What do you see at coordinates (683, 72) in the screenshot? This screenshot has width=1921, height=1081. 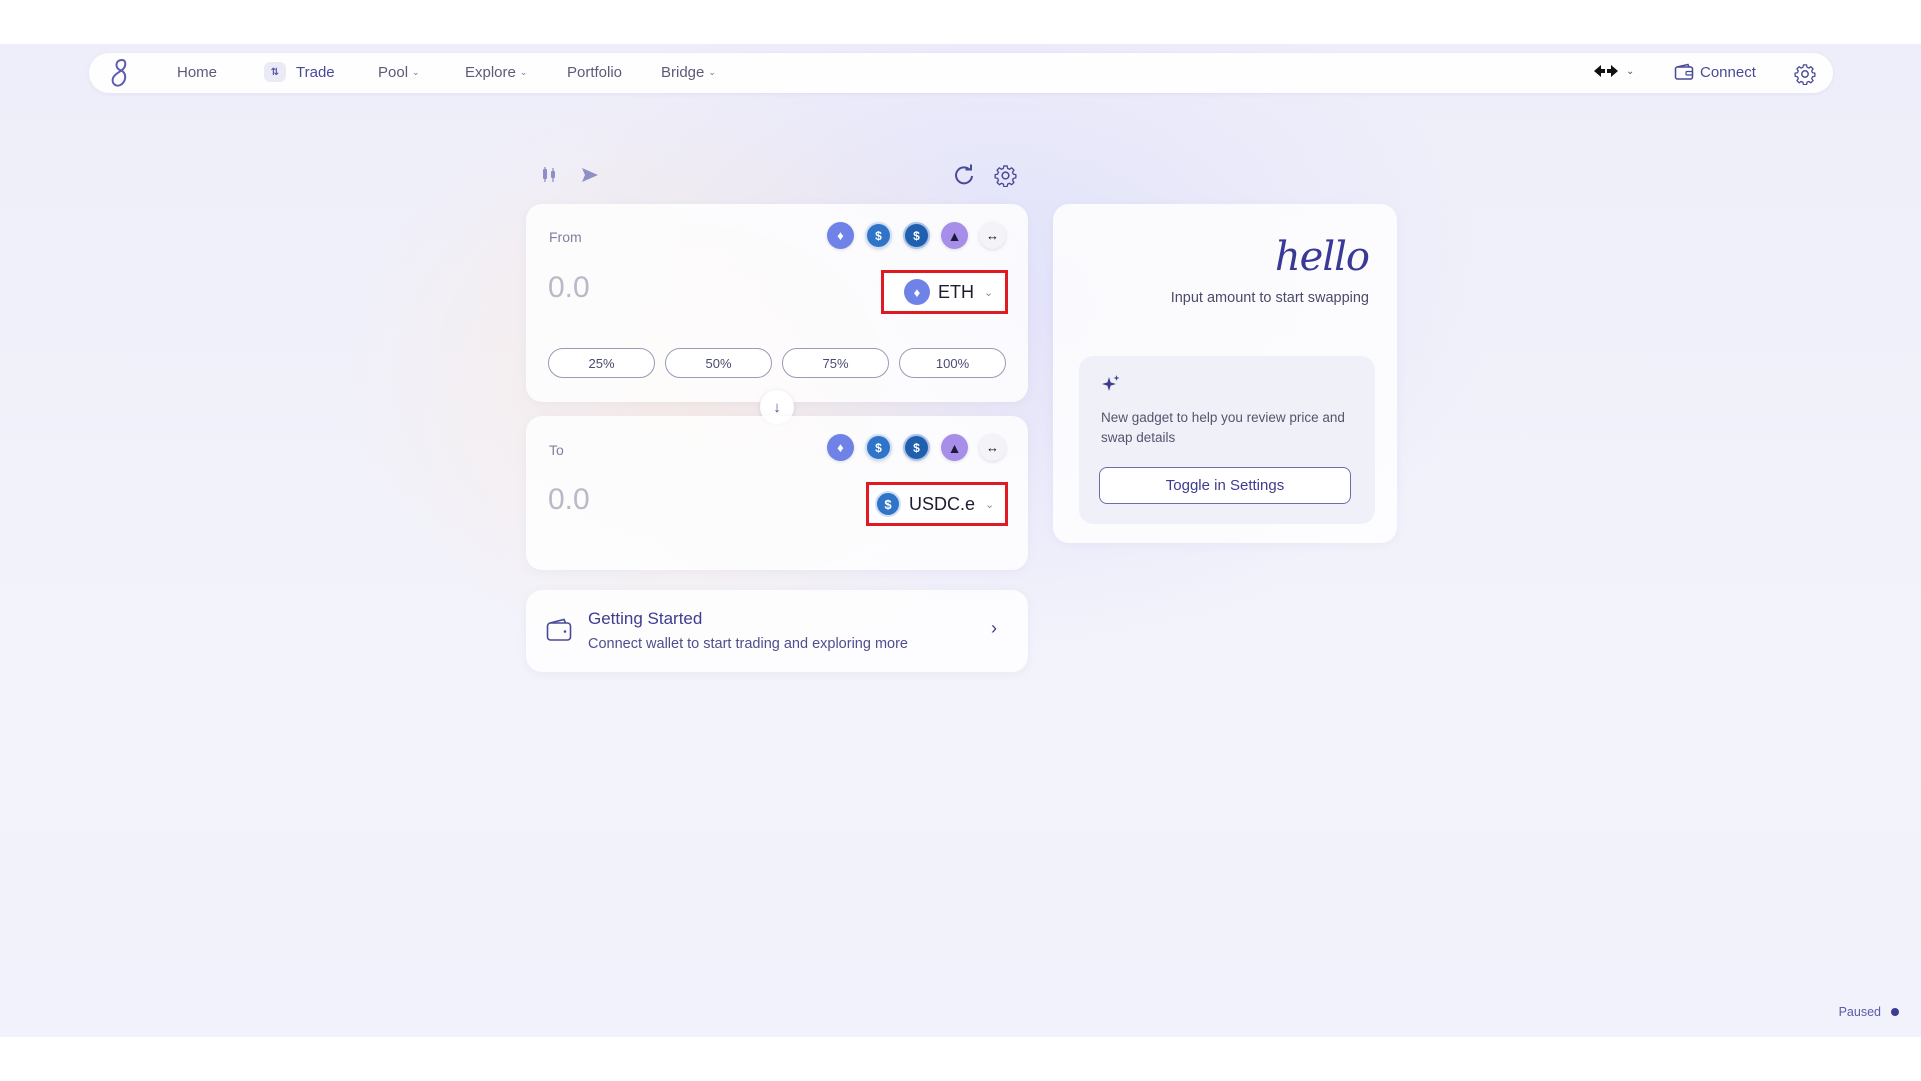 I see `nav-bridge-label: Bridge` at bounding box center [683, 72].